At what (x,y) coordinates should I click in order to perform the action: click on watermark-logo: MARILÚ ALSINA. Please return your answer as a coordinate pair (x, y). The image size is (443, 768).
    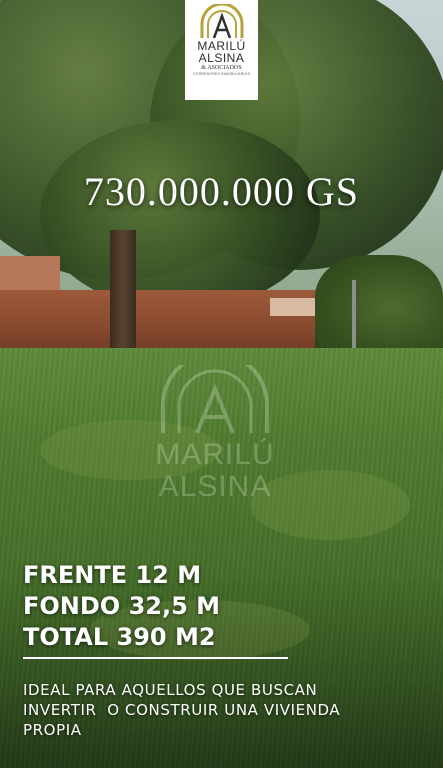
    Looking at the image, I should click on (215, 427).